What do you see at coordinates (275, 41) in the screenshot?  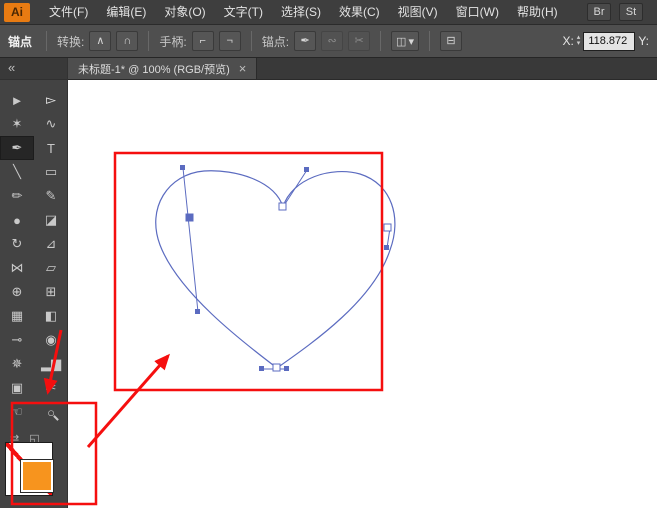 I see `anchors-label: 锚点:` at bounding box center [275, 41].